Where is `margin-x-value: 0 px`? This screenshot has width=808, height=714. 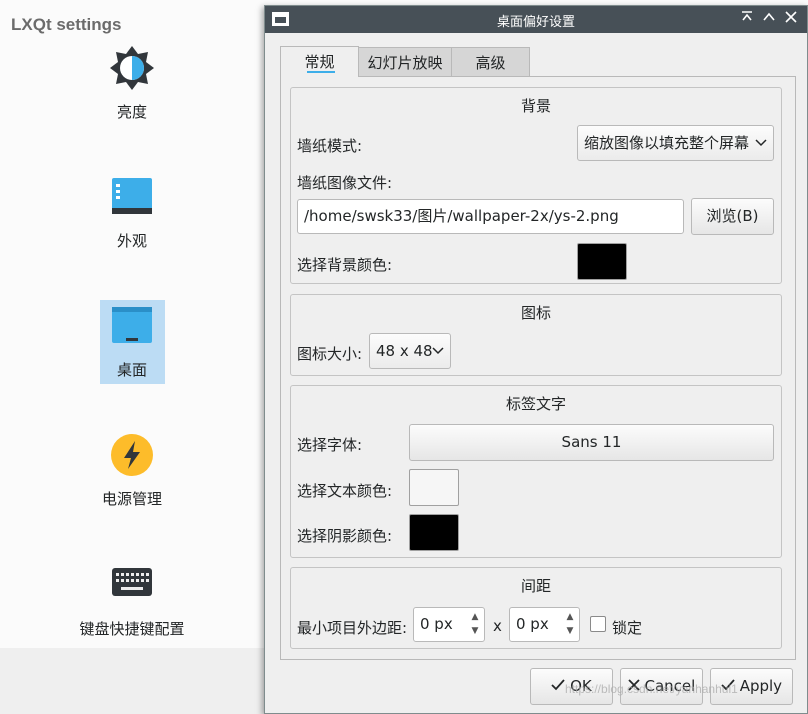 margin-x-value: 0 px is located at coordinates (436, 624).